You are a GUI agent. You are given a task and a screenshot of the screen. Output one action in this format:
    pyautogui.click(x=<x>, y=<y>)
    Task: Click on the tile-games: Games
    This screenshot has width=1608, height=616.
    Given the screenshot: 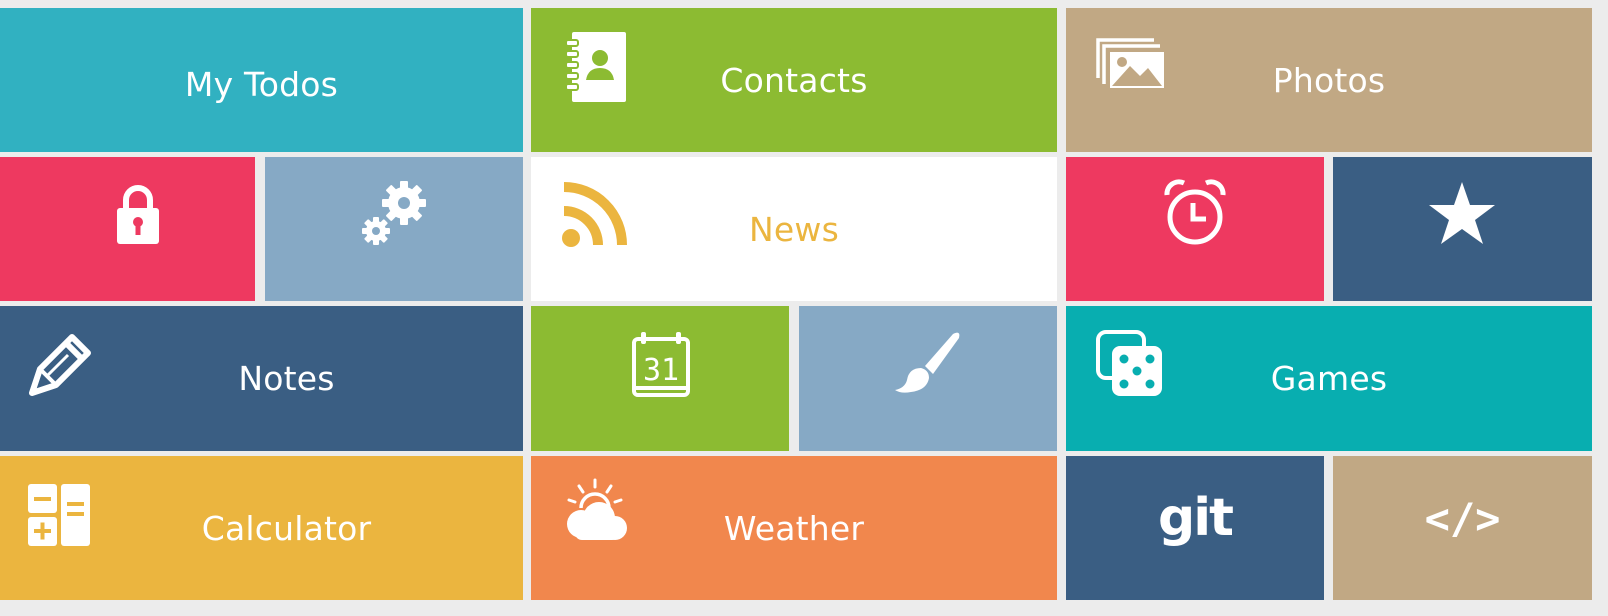 What is the action you would take?
    pyautogui.click(x=1329, y=378)
    